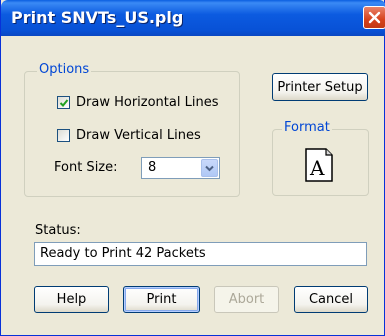 This screenshot has width=385, height=336. What do you see at coordinates (58, 230) in the screenshot?
I see `status-label: Status:` at bounding box center [58, 230].